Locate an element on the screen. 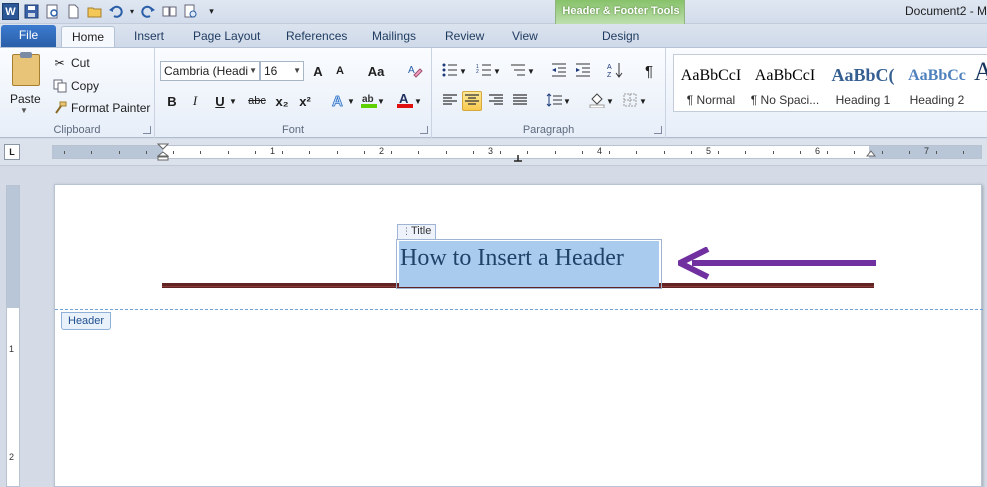  open-folder-icon is located at coordinates (94, 11).